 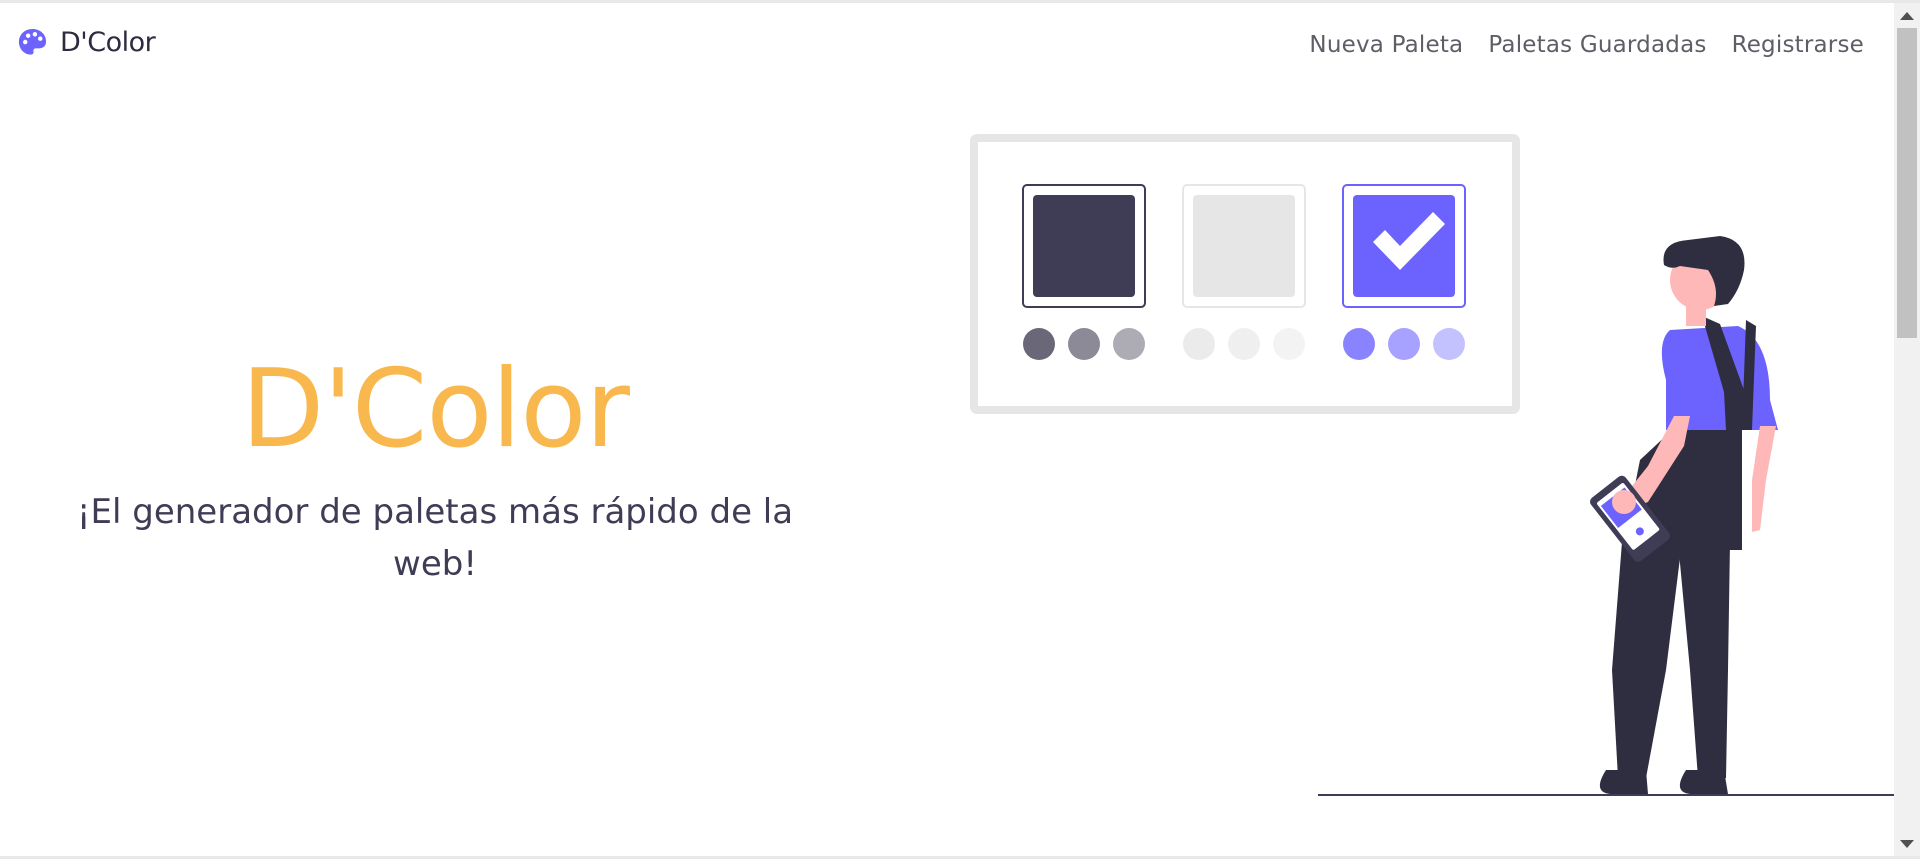 I want to click on nav-link-registrarse: Registrarse, so click(x=1798, y=45).